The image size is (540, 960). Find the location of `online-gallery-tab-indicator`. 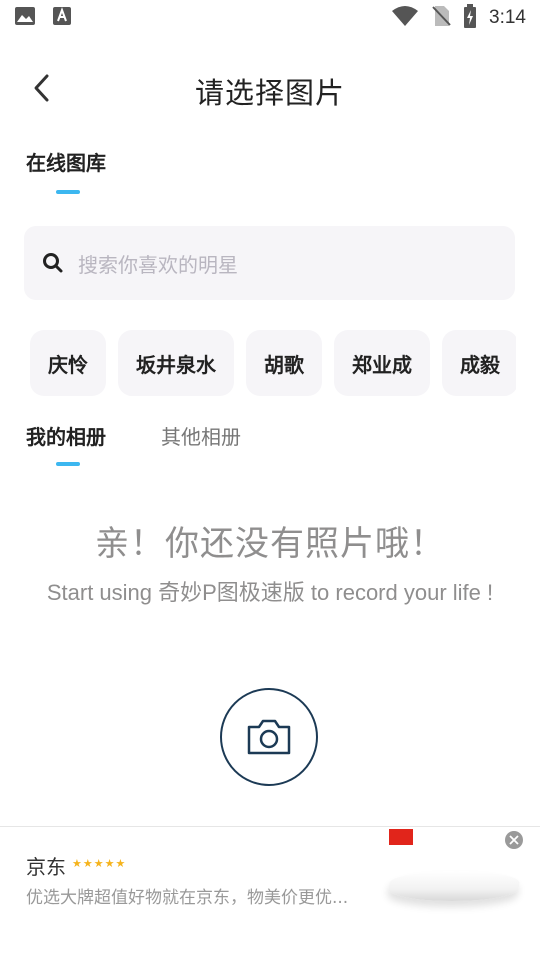

online-gallery-tab-indicator is located at coordinates (68, 192).